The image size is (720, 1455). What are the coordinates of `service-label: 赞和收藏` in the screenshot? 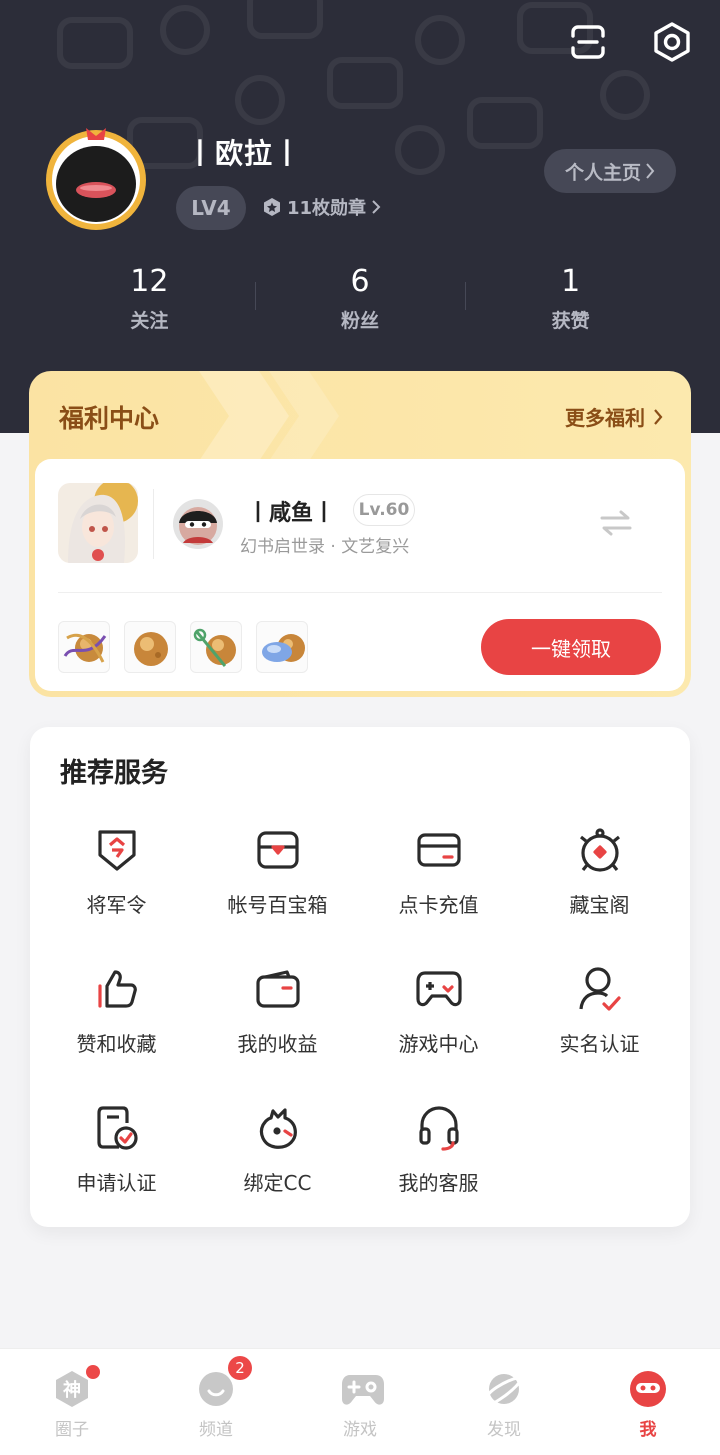 It's located at (116, 1044).